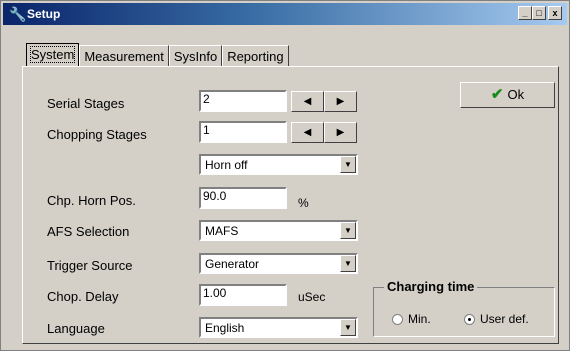 This screenshot has height=358, width=579. I want to click on language-select: English ▼, so click(278, 327).